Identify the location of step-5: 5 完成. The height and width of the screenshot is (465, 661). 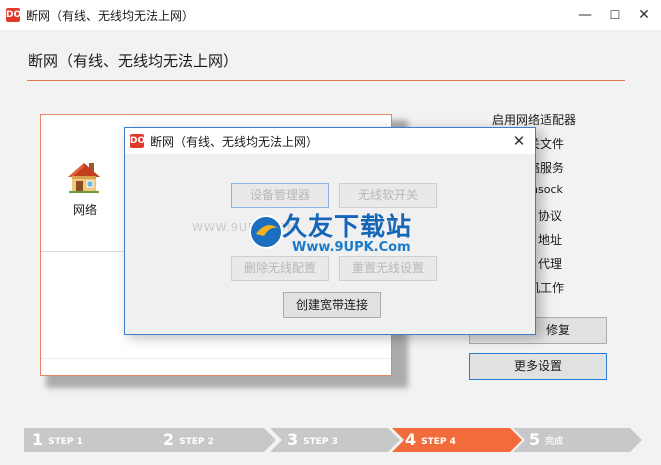
(578, 440).